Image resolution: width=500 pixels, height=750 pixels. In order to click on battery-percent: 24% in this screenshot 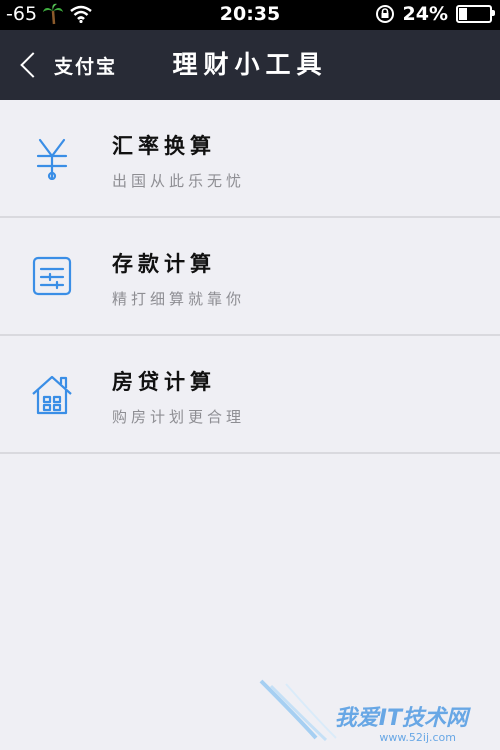, I will do `click(425, 14)`.